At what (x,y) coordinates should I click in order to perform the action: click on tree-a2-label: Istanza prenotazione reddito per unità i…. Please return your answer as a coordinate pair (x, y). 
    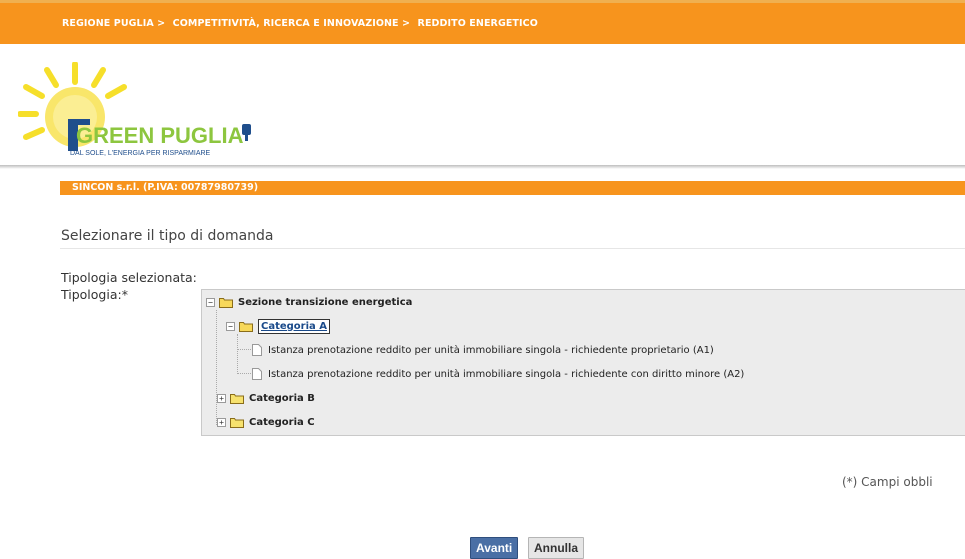
    Looking at the image, I should click on (506, 374).